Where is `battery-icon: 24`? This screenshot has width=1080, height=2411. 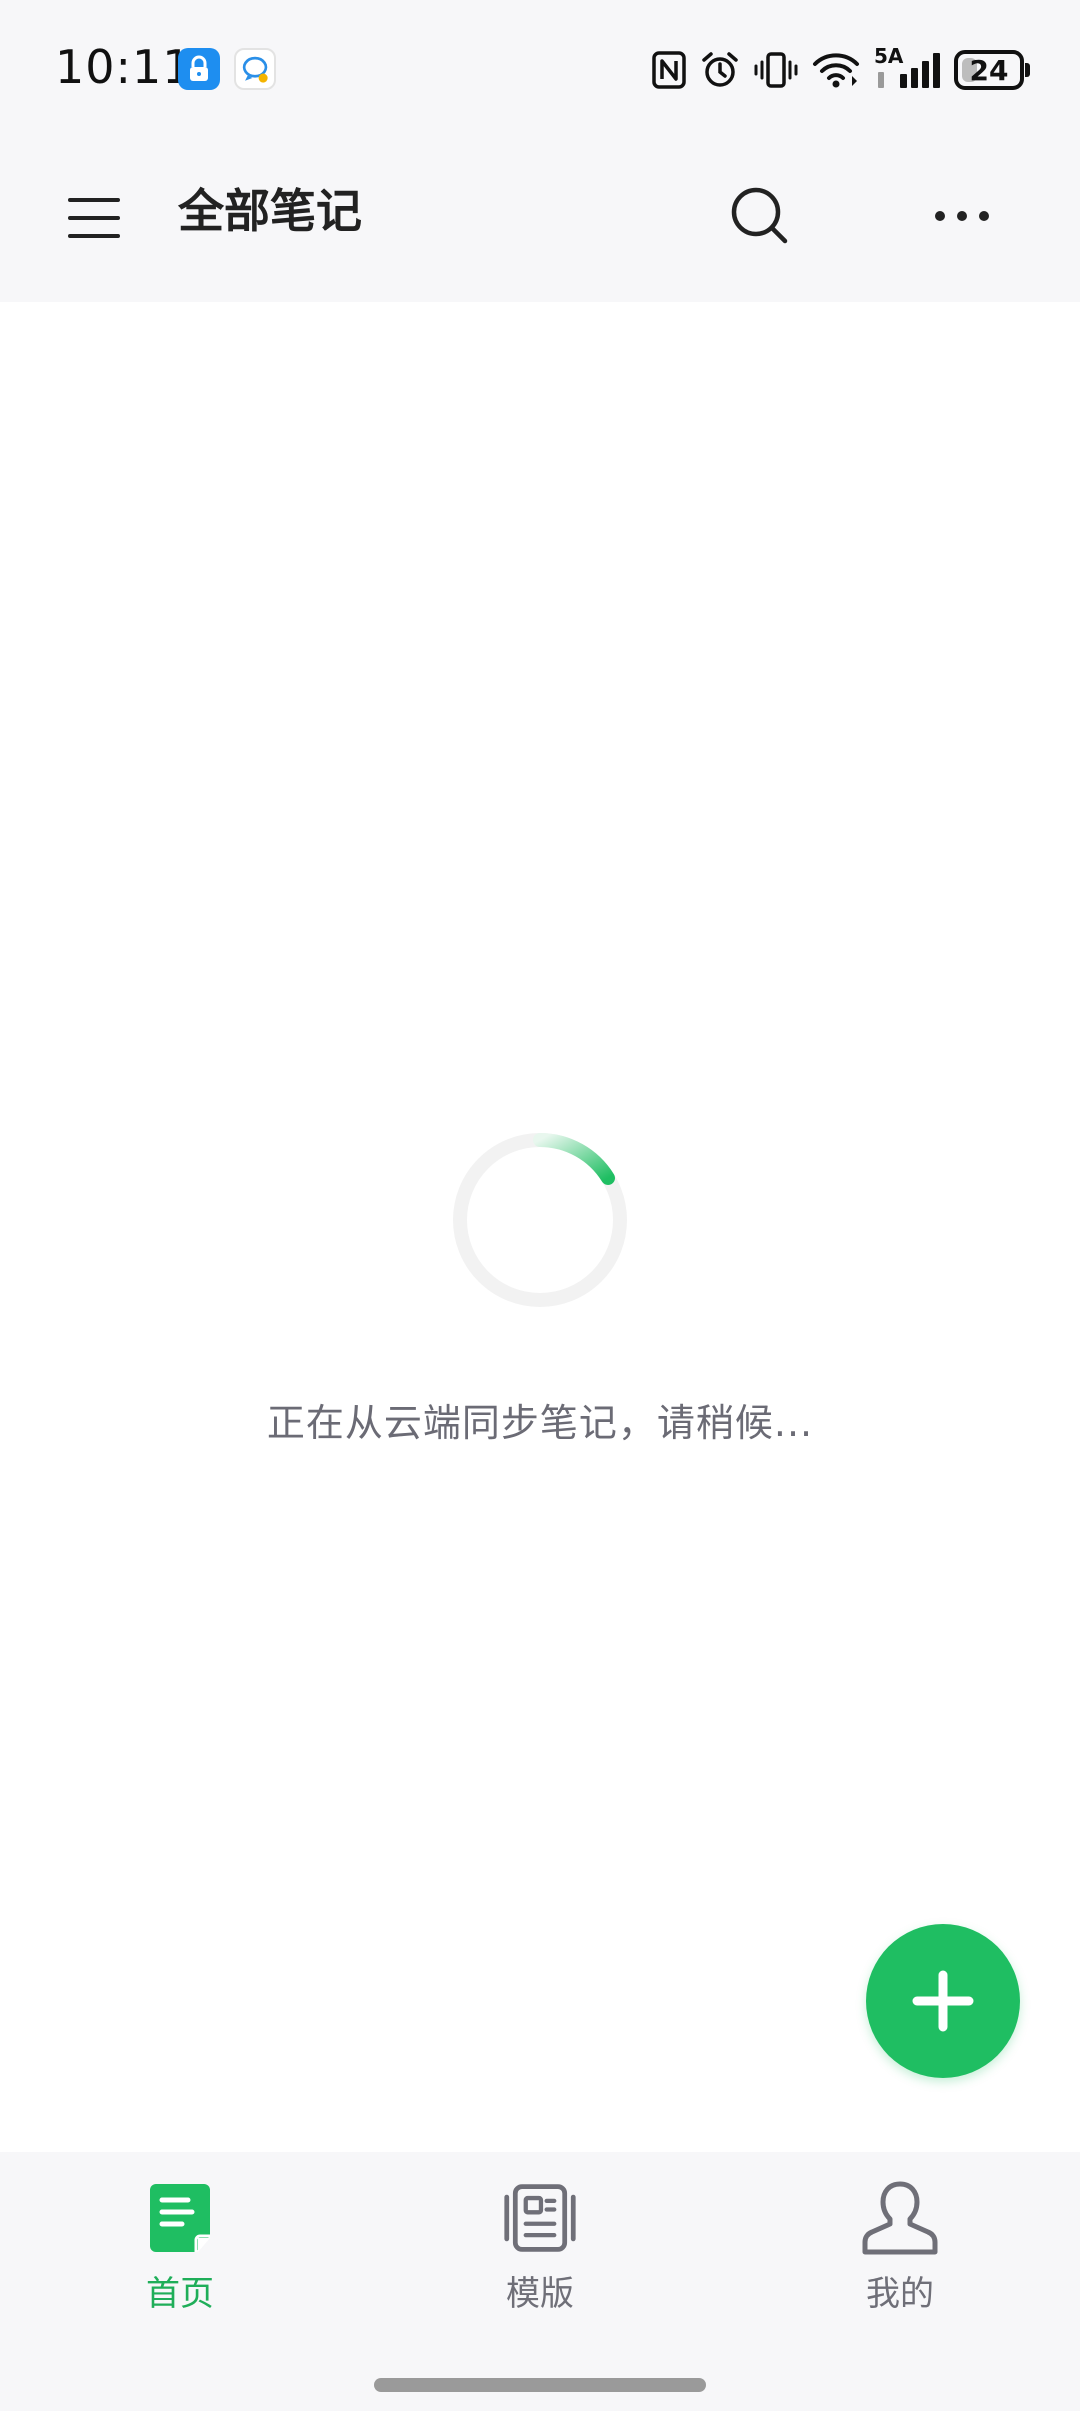 battery-icon: 24 is located at coordinates (992, 70).